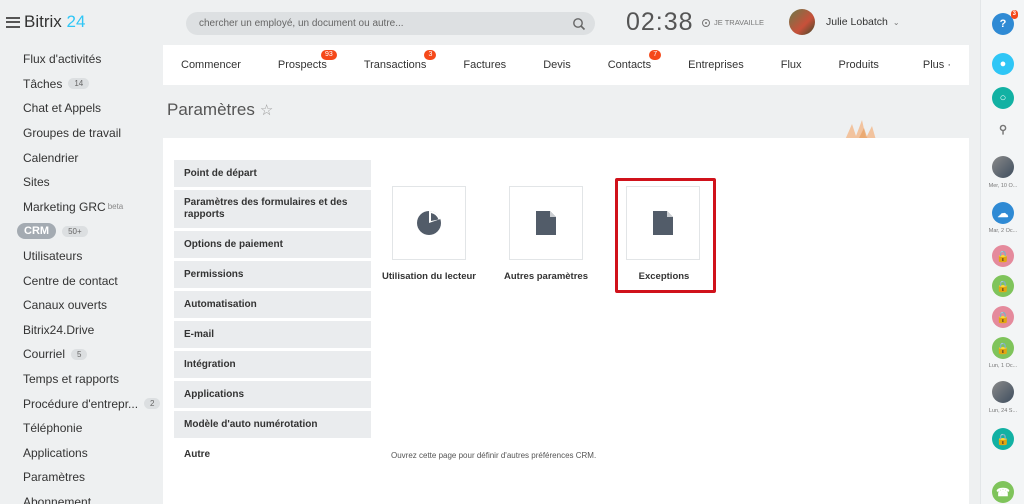 The image size is (1024, 504). I want to click on logo: Bitrix 24, so click(45, 22).